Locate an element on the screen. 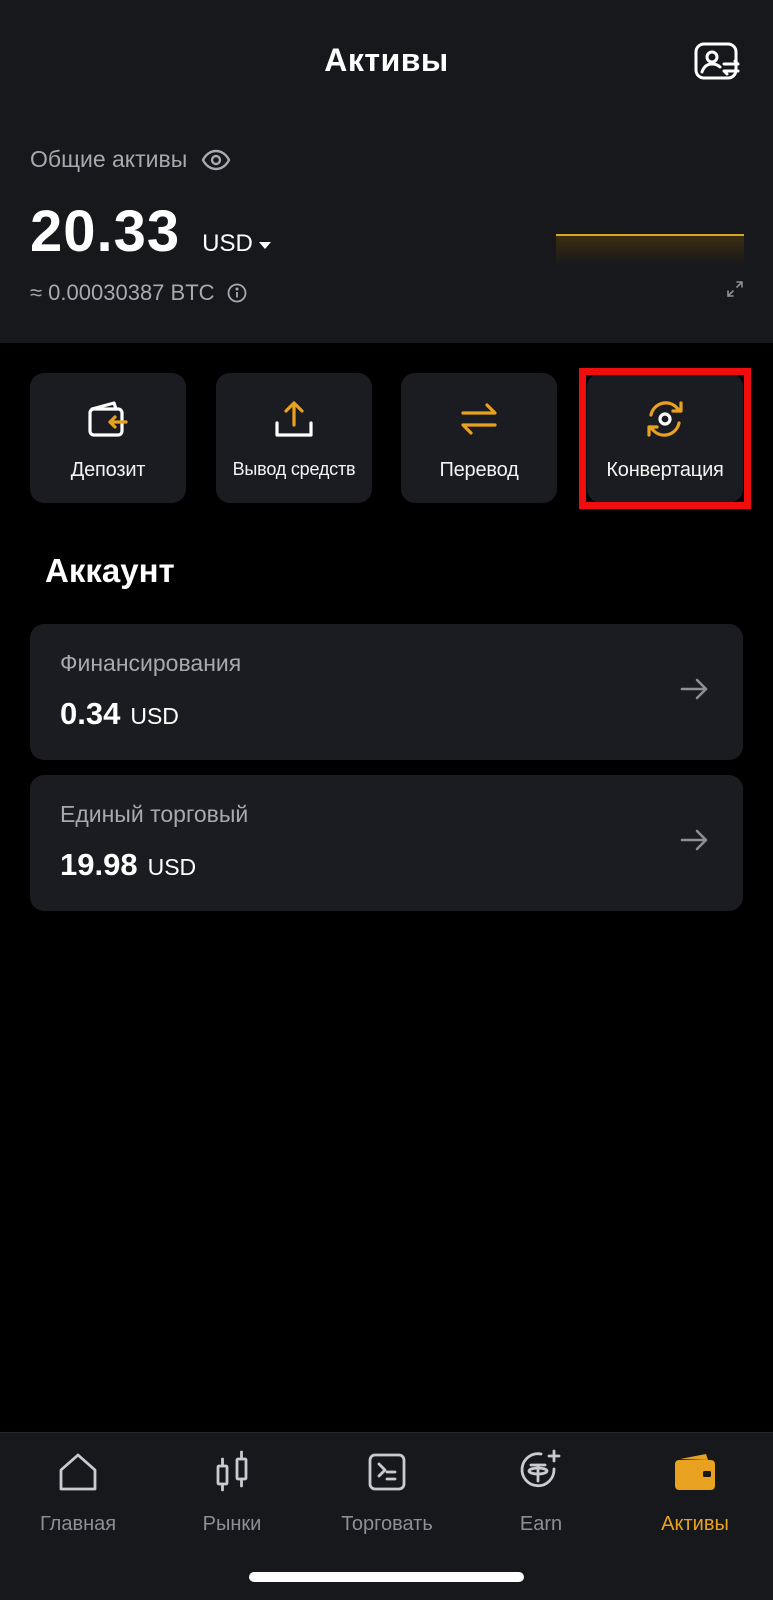 The height and width of the screenshot is (1600, 773). home-icon is located at coordinates (78, 1472).